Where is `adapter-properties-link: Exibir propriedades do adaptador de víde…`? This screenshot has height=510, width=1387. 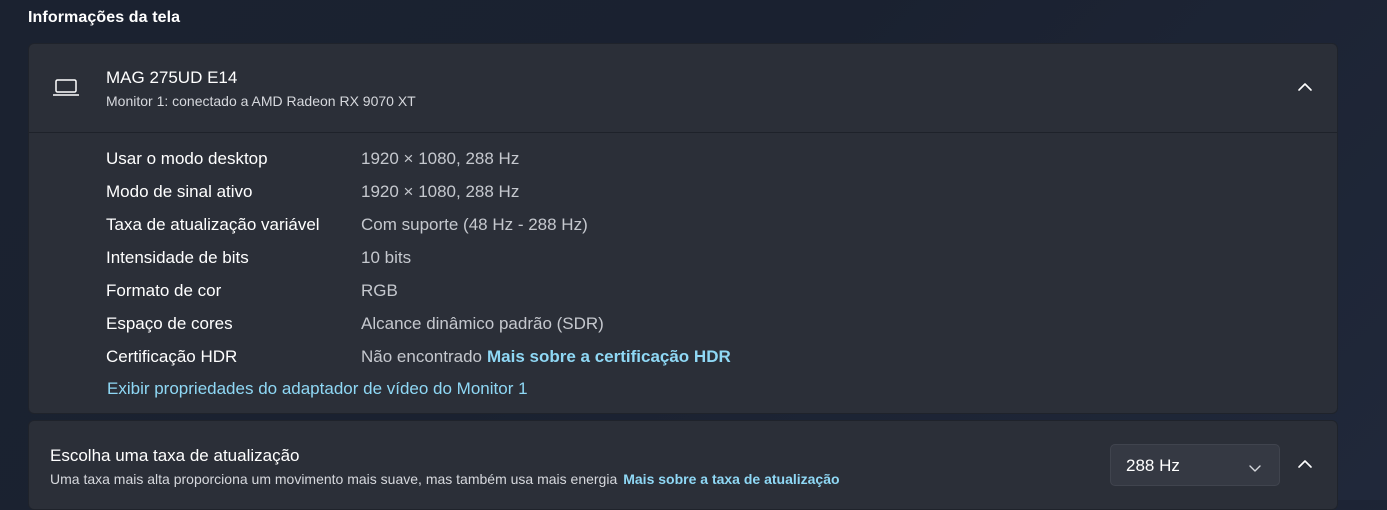 adapter-properties-link: Exibir propriedades do adaptador de víde… is located at coordinates (317, 389).